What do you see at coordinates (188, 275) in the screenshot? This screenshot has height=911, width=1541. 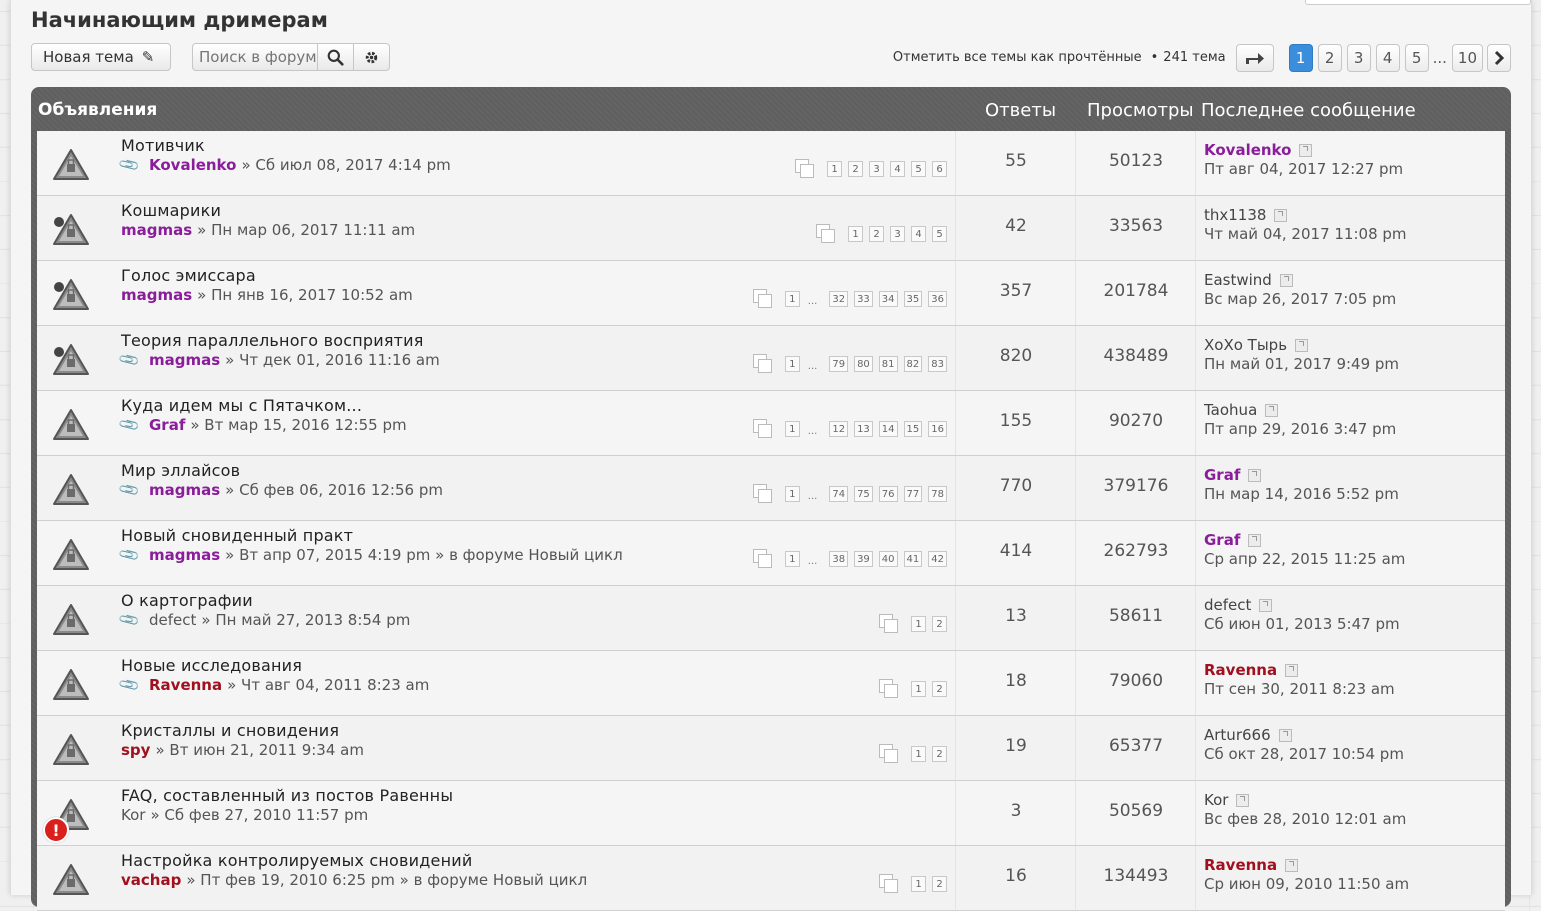 I see `topic-title-link: Голос эмиссара` at bounding box center [188, 275].